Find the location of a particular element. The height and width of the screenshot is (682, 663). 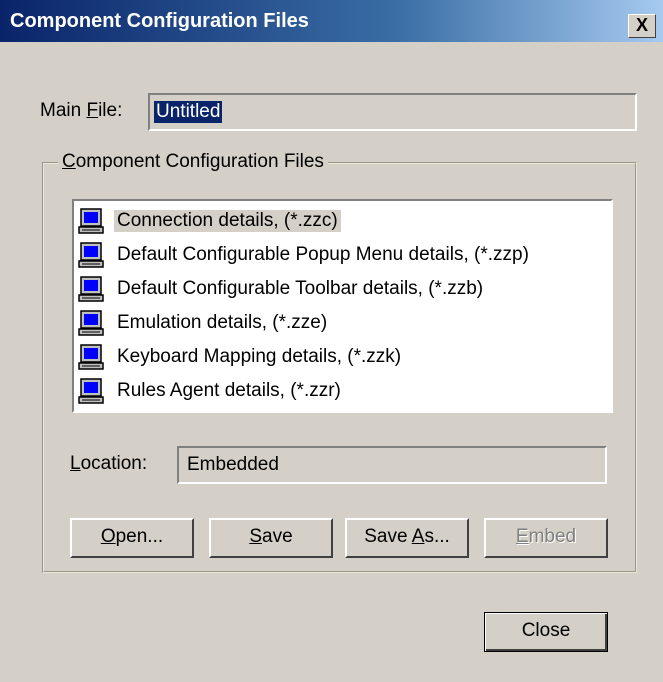

window-frame is located at coordinates (4, 362).